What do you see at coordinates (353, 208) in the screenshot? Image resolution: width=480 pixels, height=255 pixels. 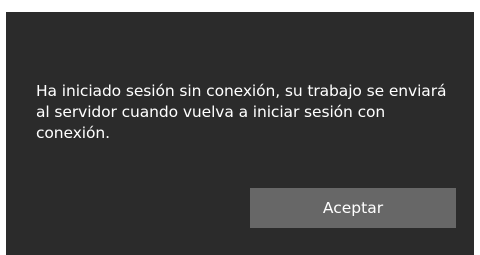 I see `accept-button: Aceptar` at bounding box center [353, 208].